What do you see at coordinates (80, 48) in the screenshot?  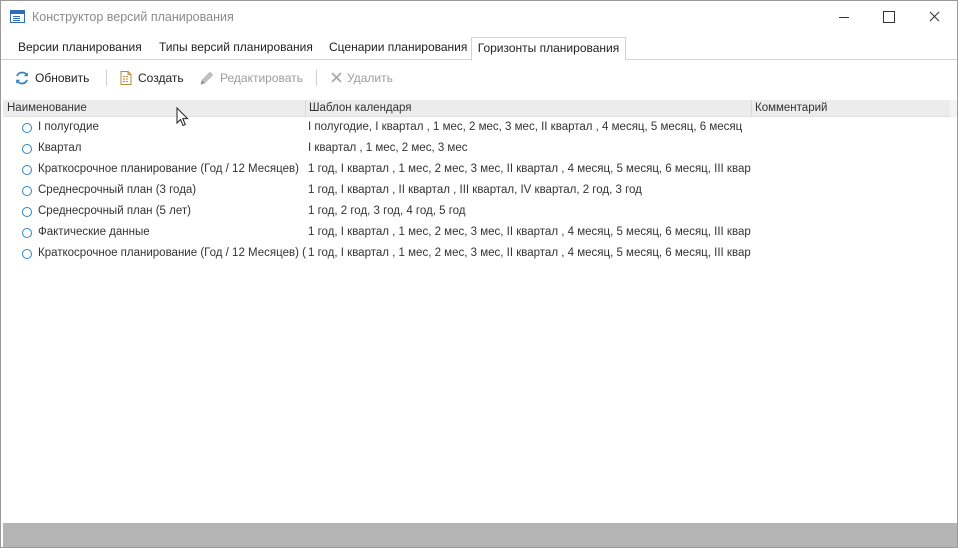 I see `tab-planning-versions: Версии планирования` at bounding box center [80, 48].